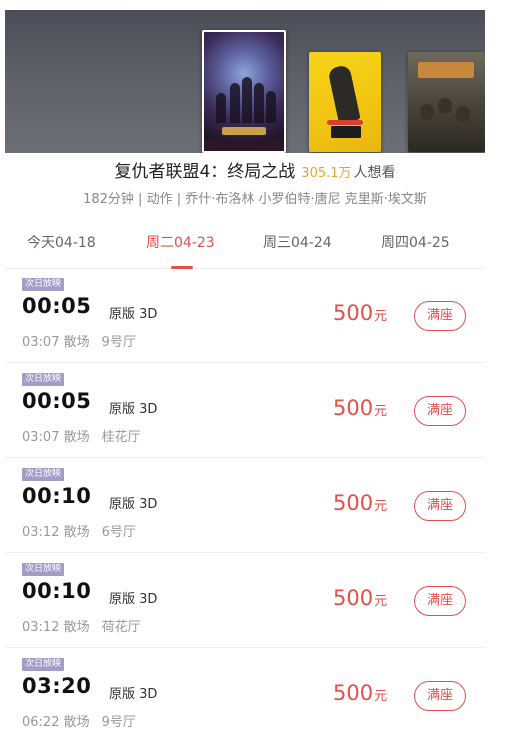  I want to click on showtime-row: 次日放映 00:10 原版 3D 03:12 散场 荷花厅 500元 满座, so click(245, 600).